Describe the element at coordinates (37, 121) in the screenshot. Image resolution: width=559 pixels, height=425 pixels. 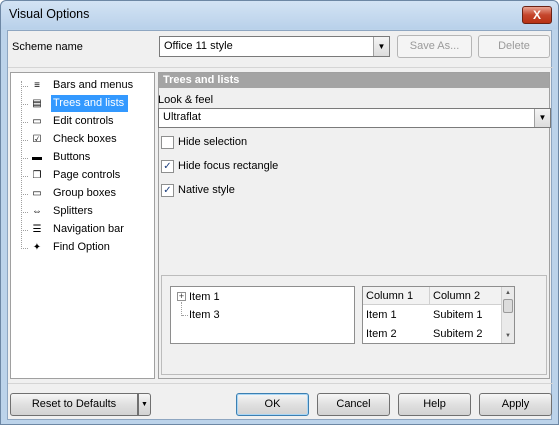
I see `edit-icon: ▭` at that location.